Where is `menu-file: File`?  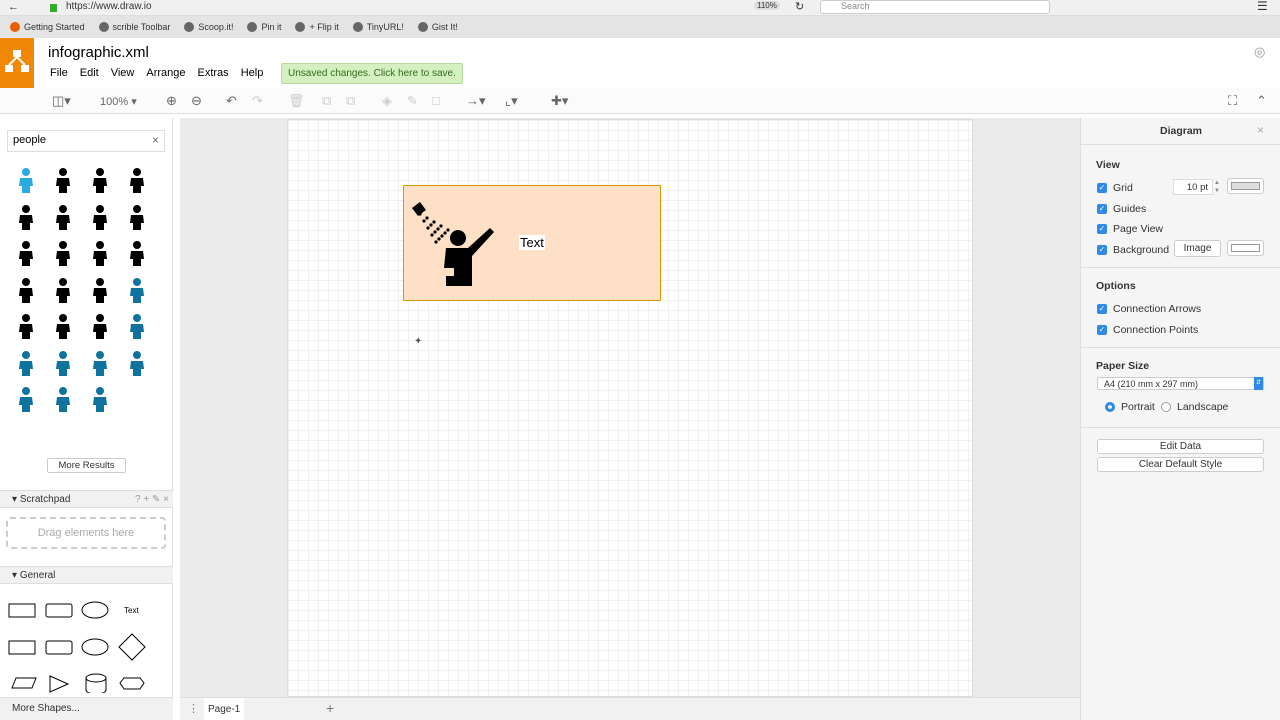 menu-file: File is located at coordinates (59, 73).